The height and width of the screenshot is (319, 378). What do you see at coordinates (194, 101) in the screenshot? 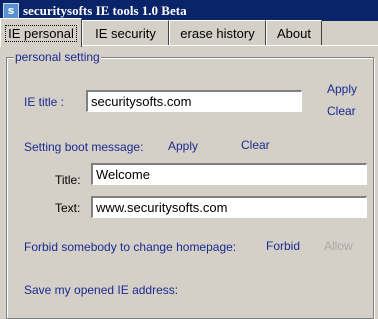
I see `ie-title-input` at bounding box center [194, 101].